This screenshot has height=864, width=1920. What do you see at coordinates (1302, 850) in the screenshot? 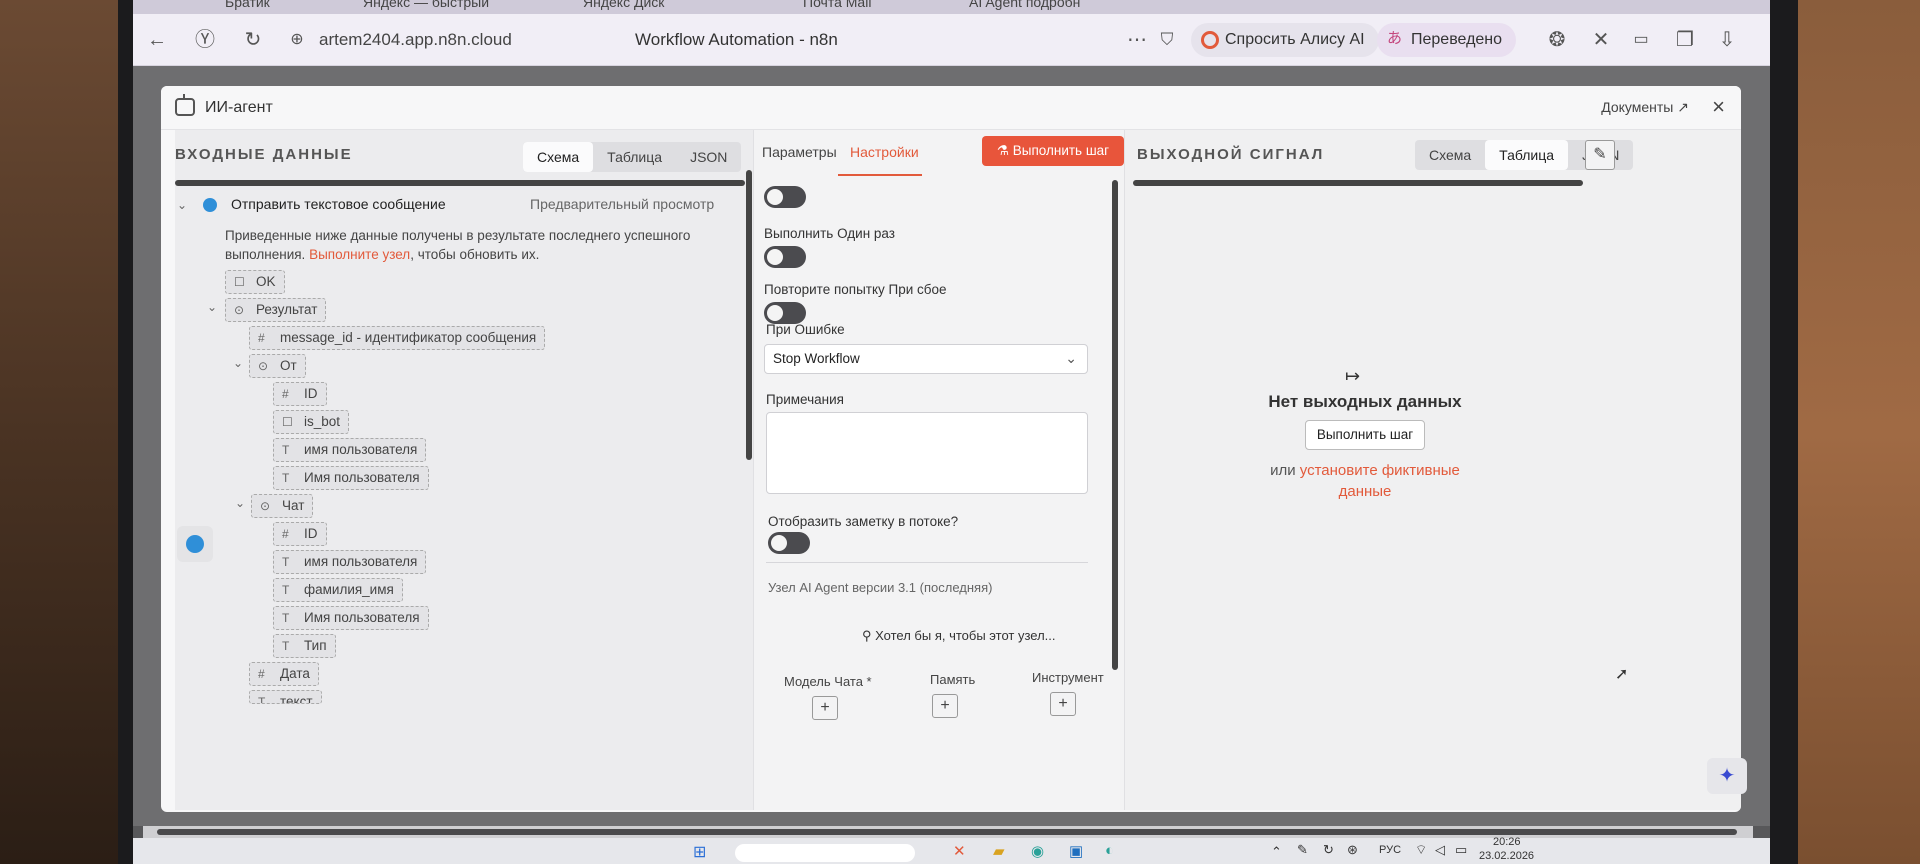
I see `tray-icon: ✎` at bounding box center [1302, 850].